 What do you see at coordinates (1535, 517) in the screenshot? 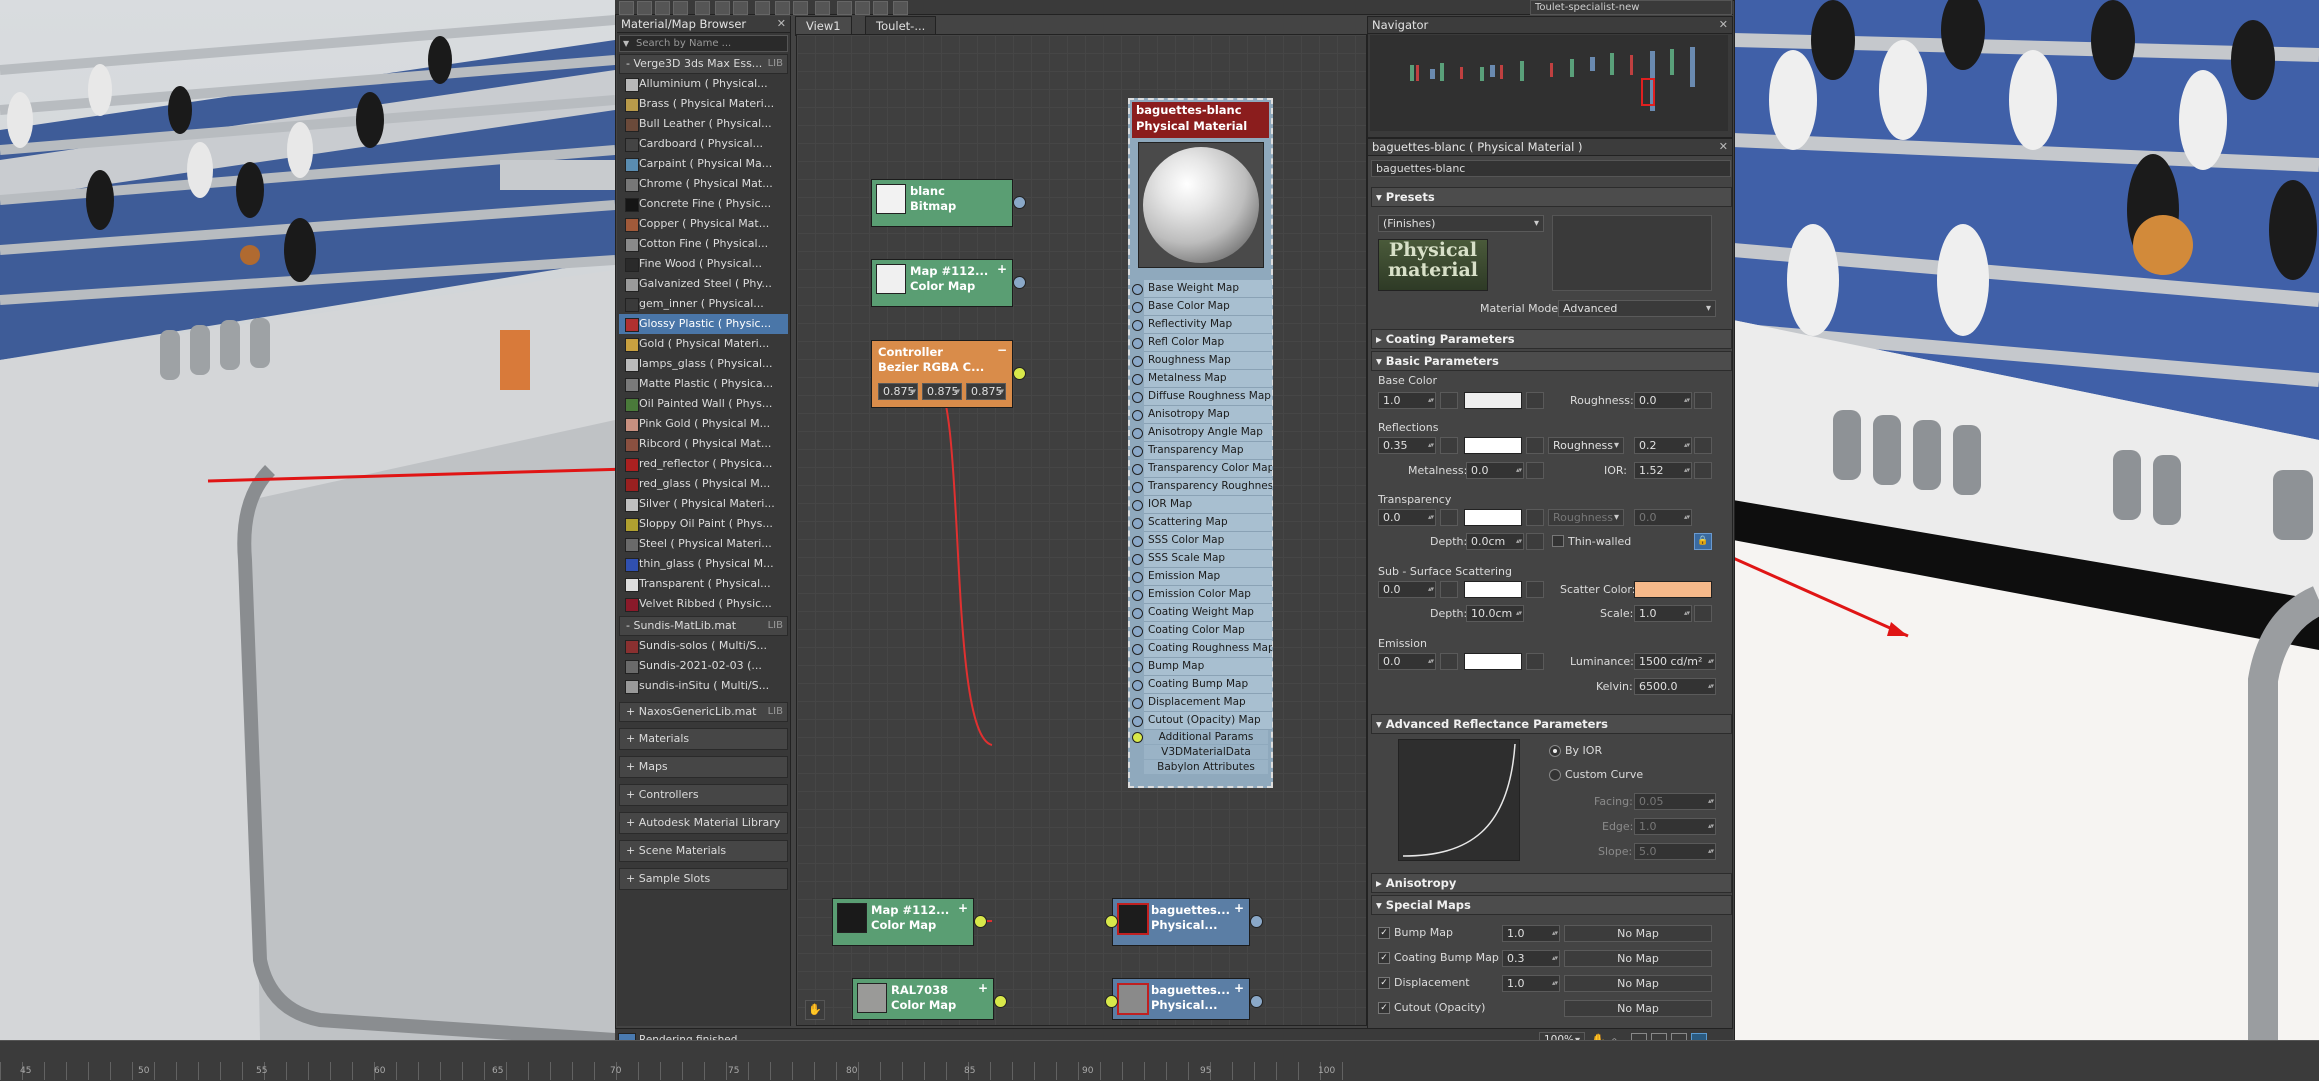
I see `transparency-color-map-button` at bounding box center [1535, 517].